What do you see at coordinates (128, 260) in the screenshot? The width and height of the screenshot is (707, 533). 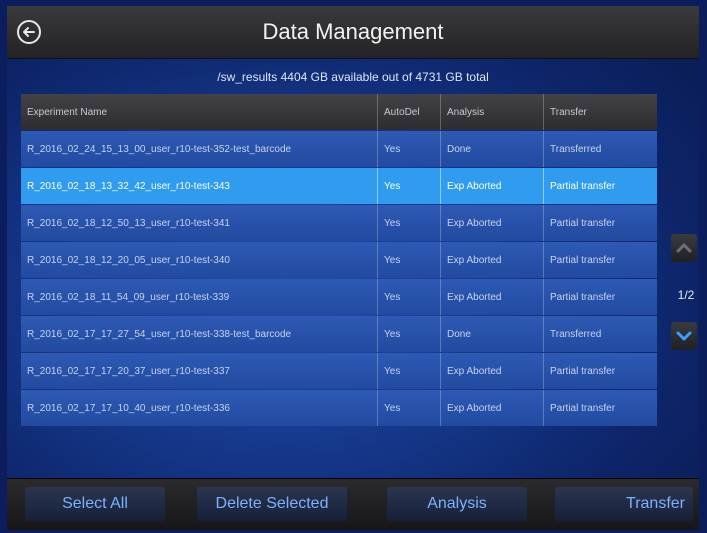 I see `cell-experiment-name: R_2016_02_18_12_20_05_user_r10-test-340` at bounding box center [128, 260].